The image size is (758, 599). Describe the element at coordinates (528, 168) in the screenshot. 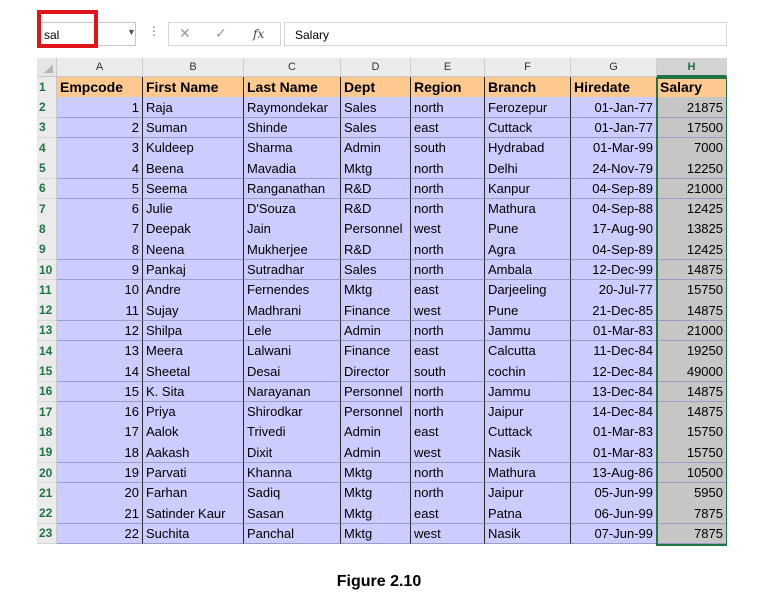

I see `table-cell: Delhi` at that location.